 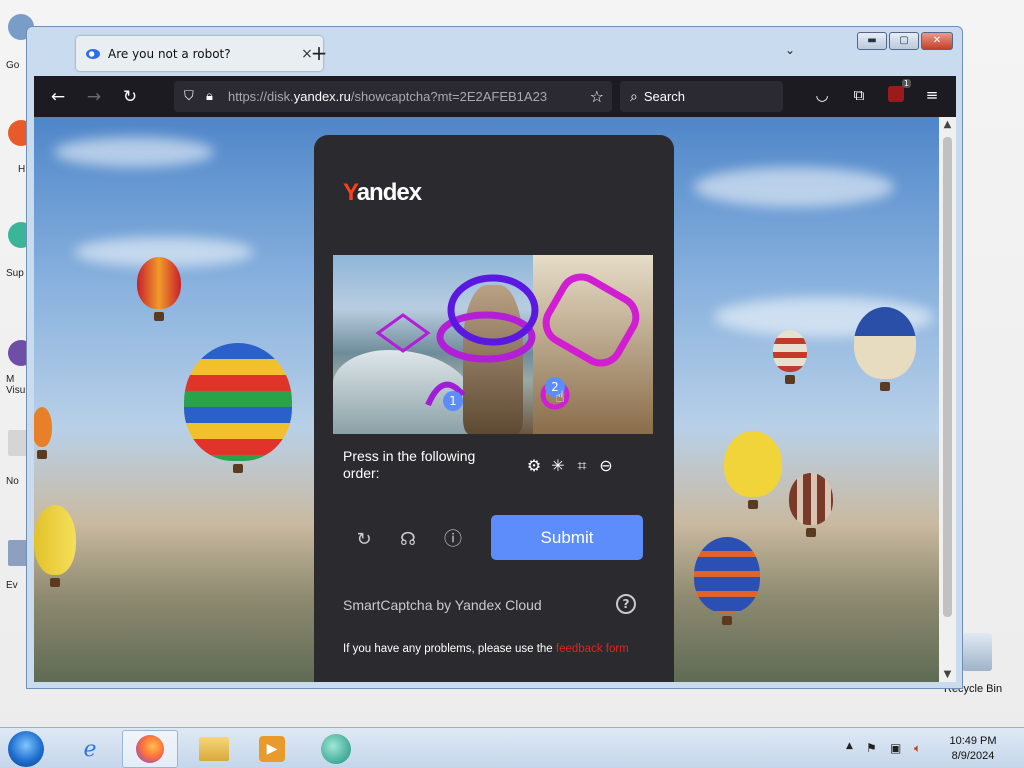 What do you see at coordinates (977, 652) in the screenshot?
I see `recycle-bin-icon` at bounding box center [977, 652].